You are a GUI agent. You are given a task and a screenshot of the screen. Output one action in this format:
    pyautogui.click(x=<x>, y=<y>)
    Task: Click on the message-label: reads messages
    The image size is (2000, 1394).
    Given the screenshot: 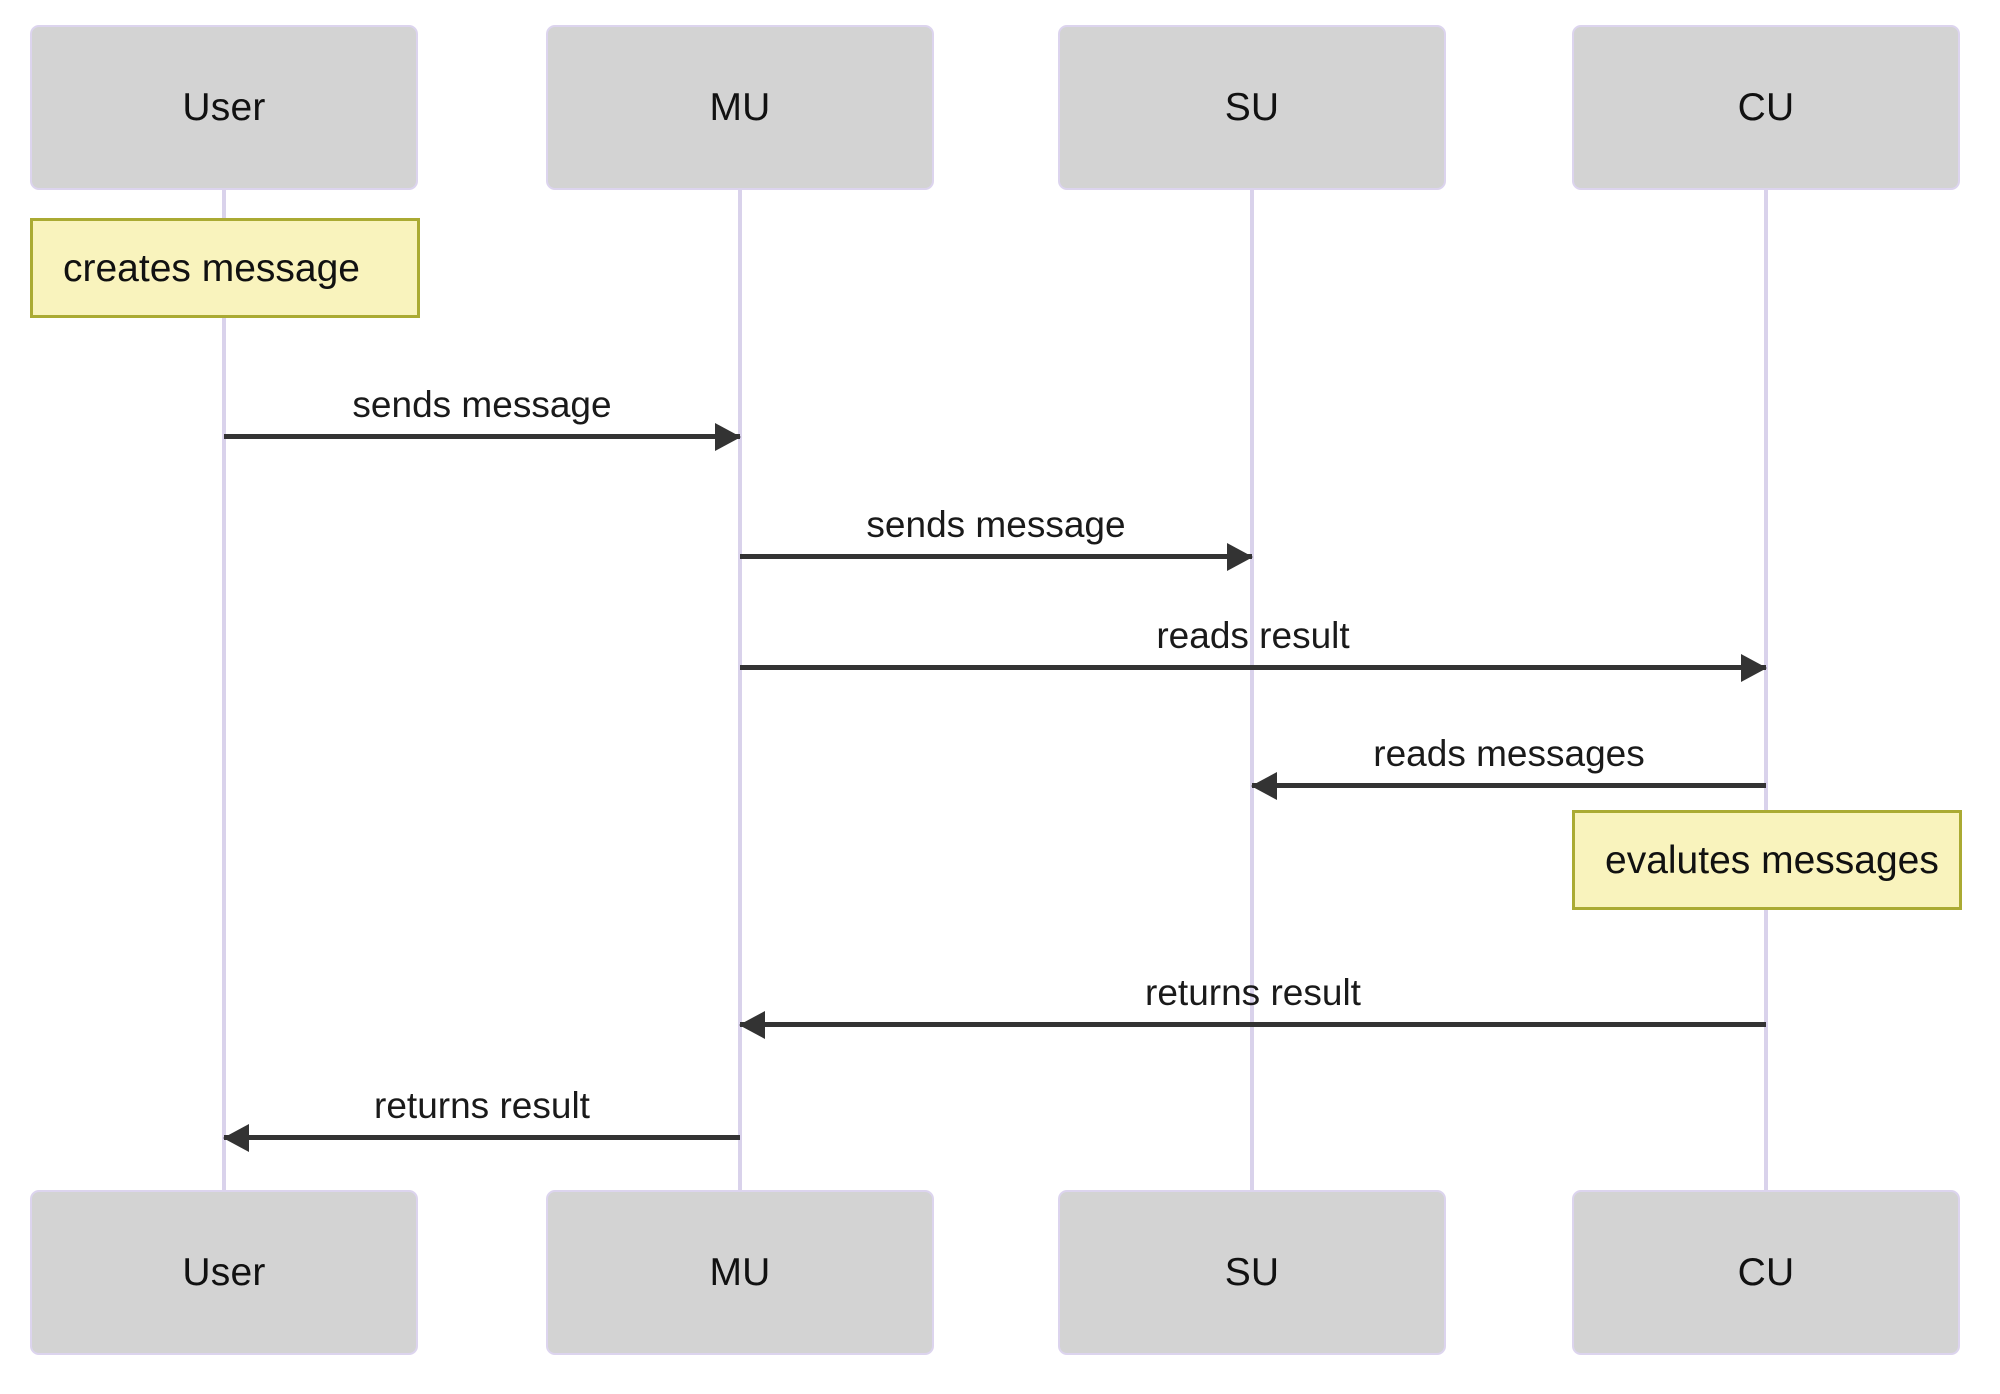 What is the action you would take?
    pyautogui.click(x=1509, y=753)
    